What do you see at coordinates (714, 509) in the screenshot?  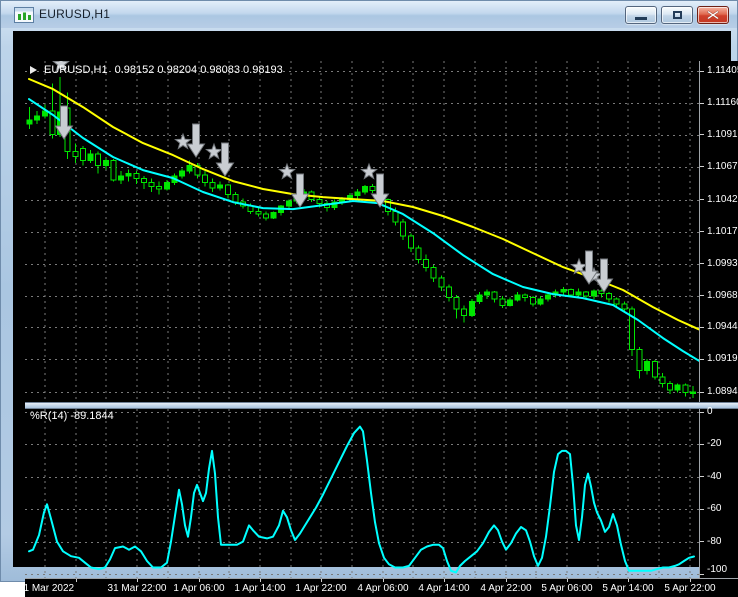 I see `wpr-tick-label: -60` at bounding box center [714, 509].